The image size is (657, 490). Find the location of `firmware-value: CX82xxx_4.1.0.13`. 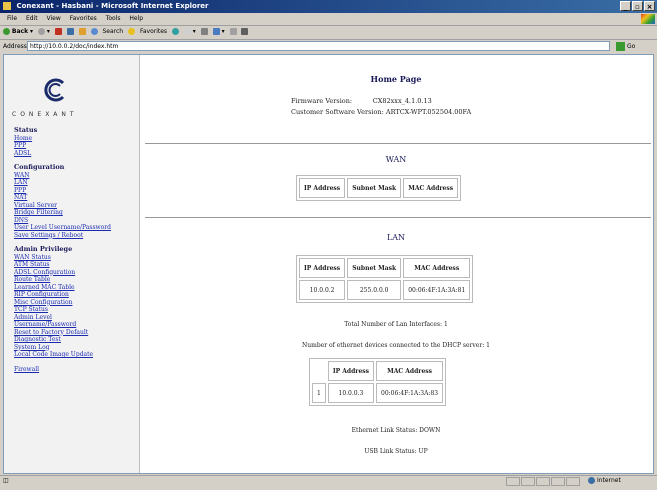

firmware-value: CX82xxx_4.1.0.13 is located at coordinates (402, 101).